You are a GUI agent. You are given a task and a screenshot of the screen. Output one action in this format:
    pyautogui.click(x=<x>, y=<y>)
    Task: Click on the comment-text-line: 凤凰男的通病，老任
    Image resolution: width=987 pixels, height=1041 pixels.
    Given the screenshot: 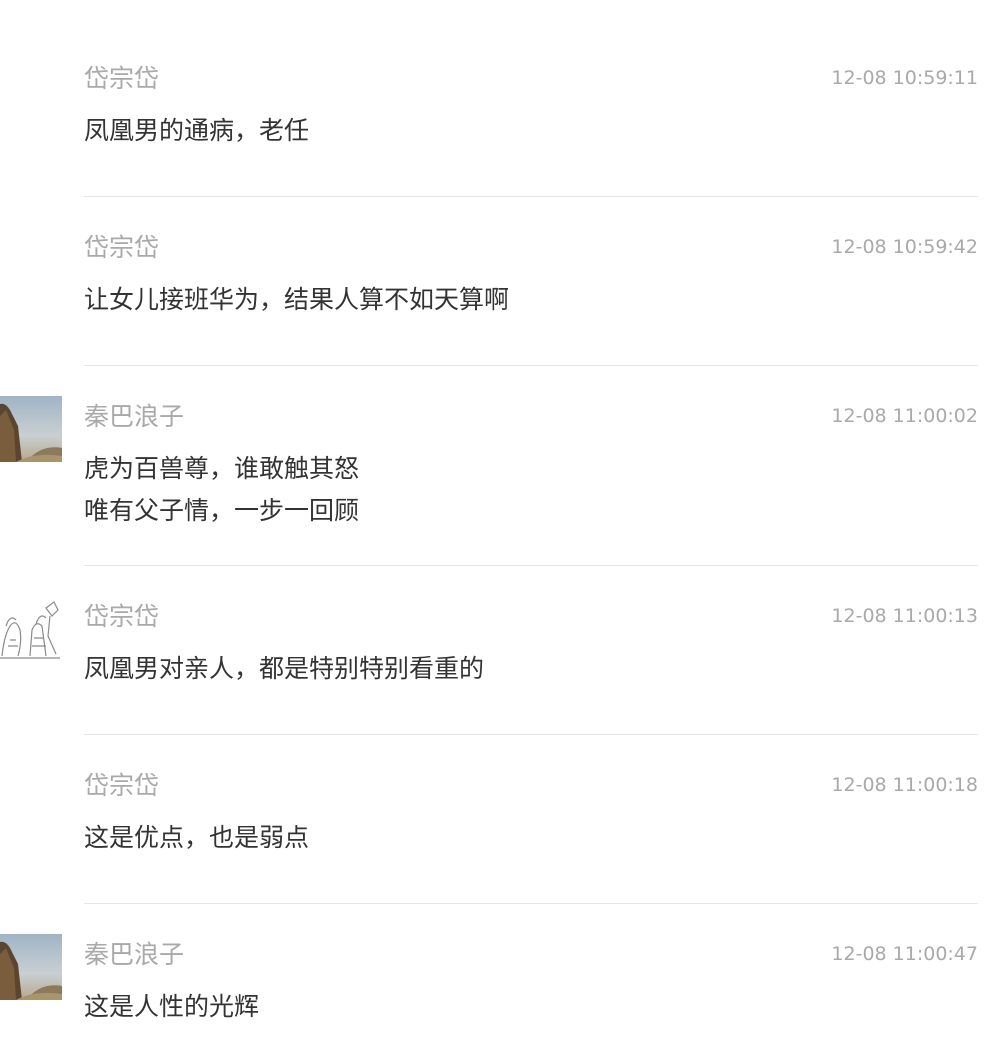 What is the action you would take?
    pyautogui.click(x=197, y=130)
    